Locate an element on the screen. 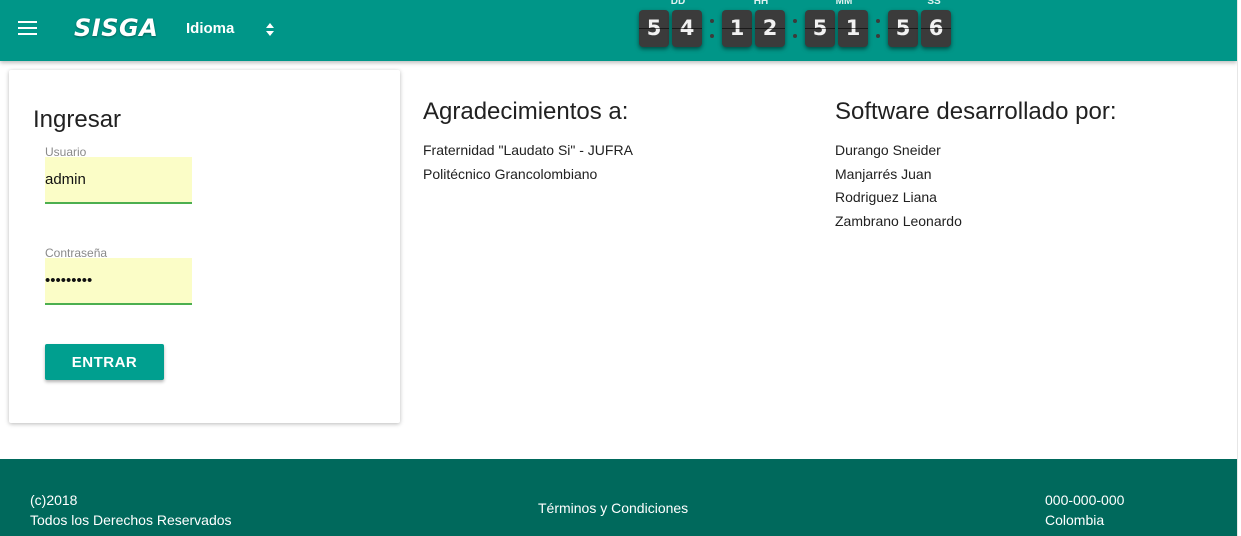 Image resolution: width=1241 pixels, height=536 pixels. window-edge is located at coordinates (1239, 268).